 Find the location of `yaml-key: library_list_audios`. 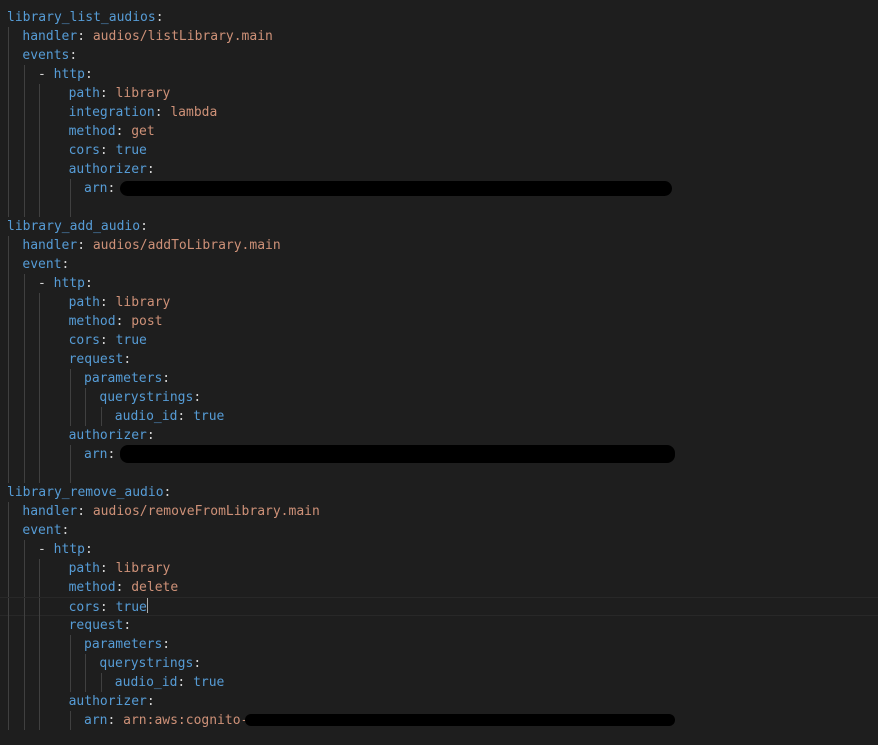

yaml-key: library_list_audios is located at coordinates (81, 17).